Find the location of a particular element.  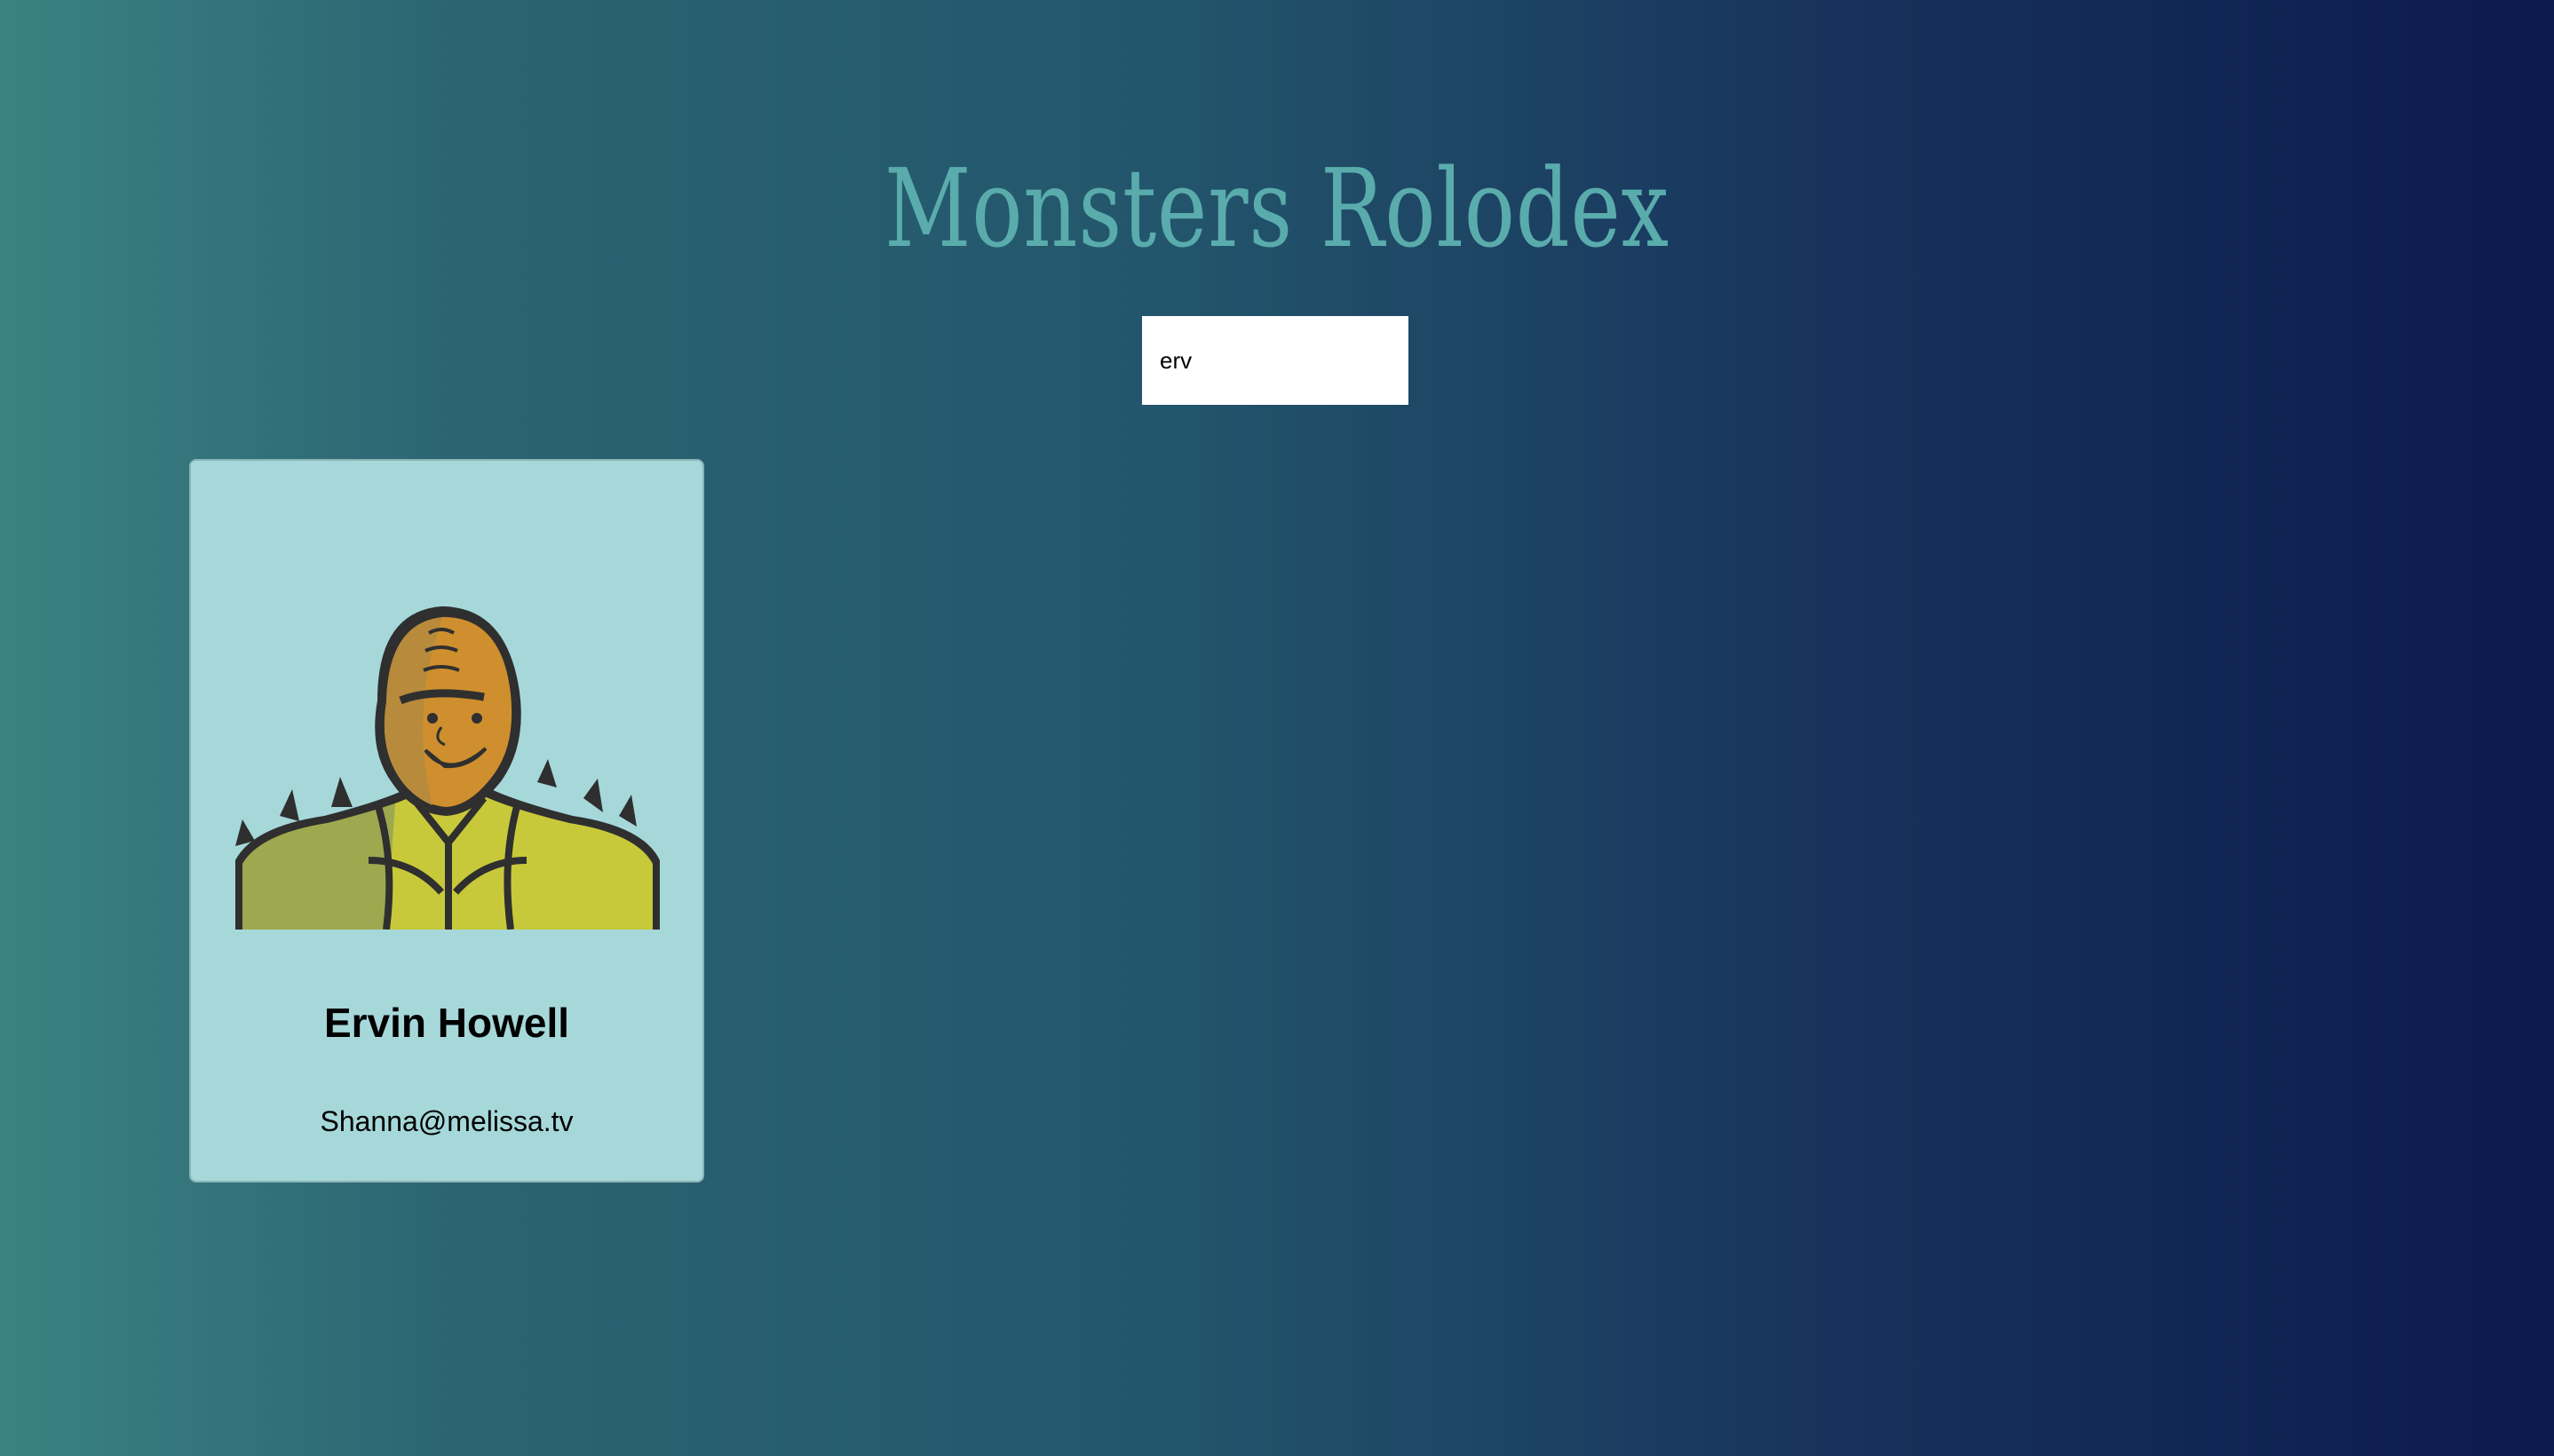

page-title: Monsters Rolodex is located at coordinates (1277, 208).